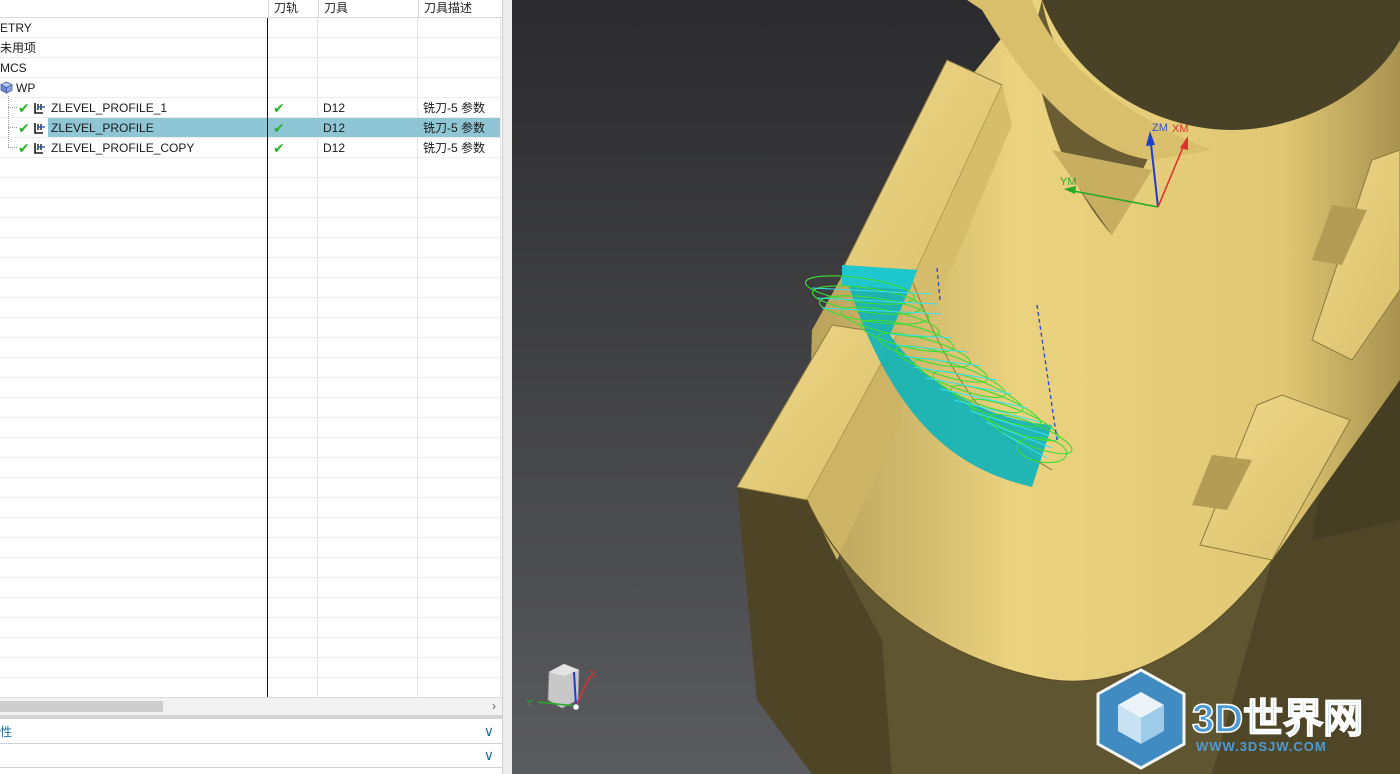  Describe the element at coordinates (251, 128) in the screenshot. I see `tree-row-operation-selected: ✔ ZLEVEL_PROFILE ✔ D12 铣刀-5 参数` at that location.